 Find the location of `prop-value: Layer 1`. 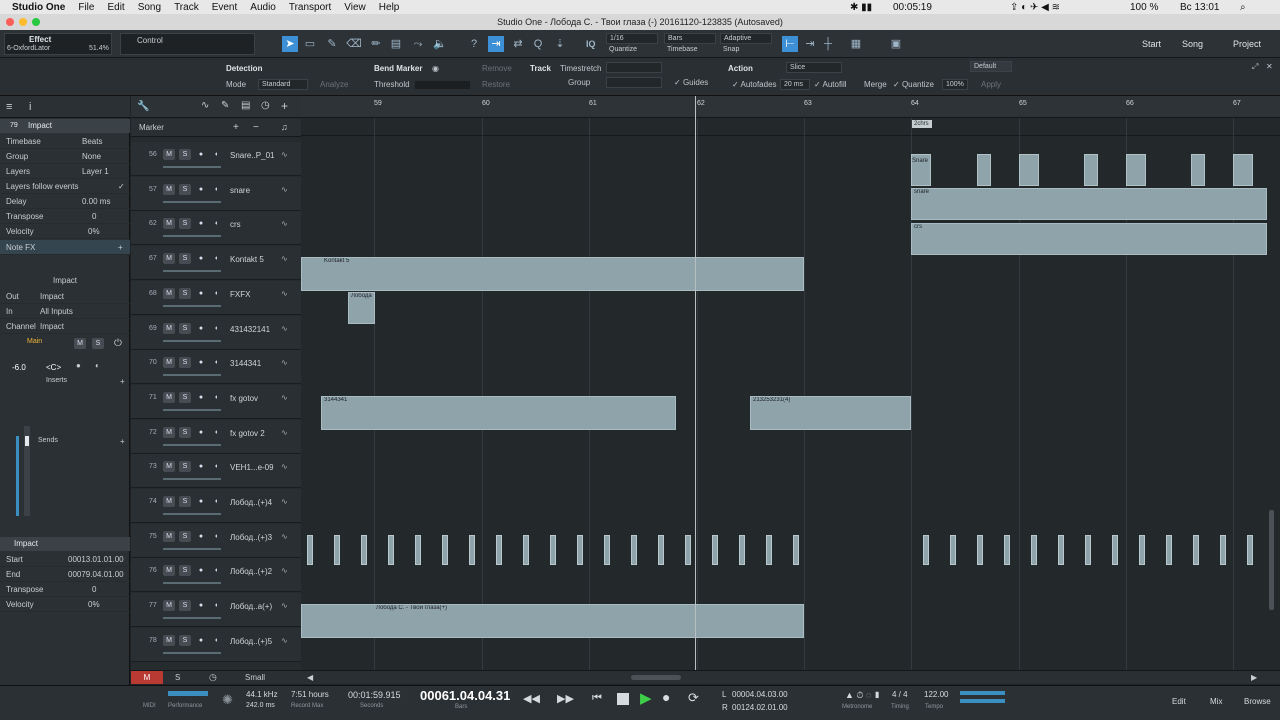

prop-value: Layer 1 is located at coordinates (95, 171).